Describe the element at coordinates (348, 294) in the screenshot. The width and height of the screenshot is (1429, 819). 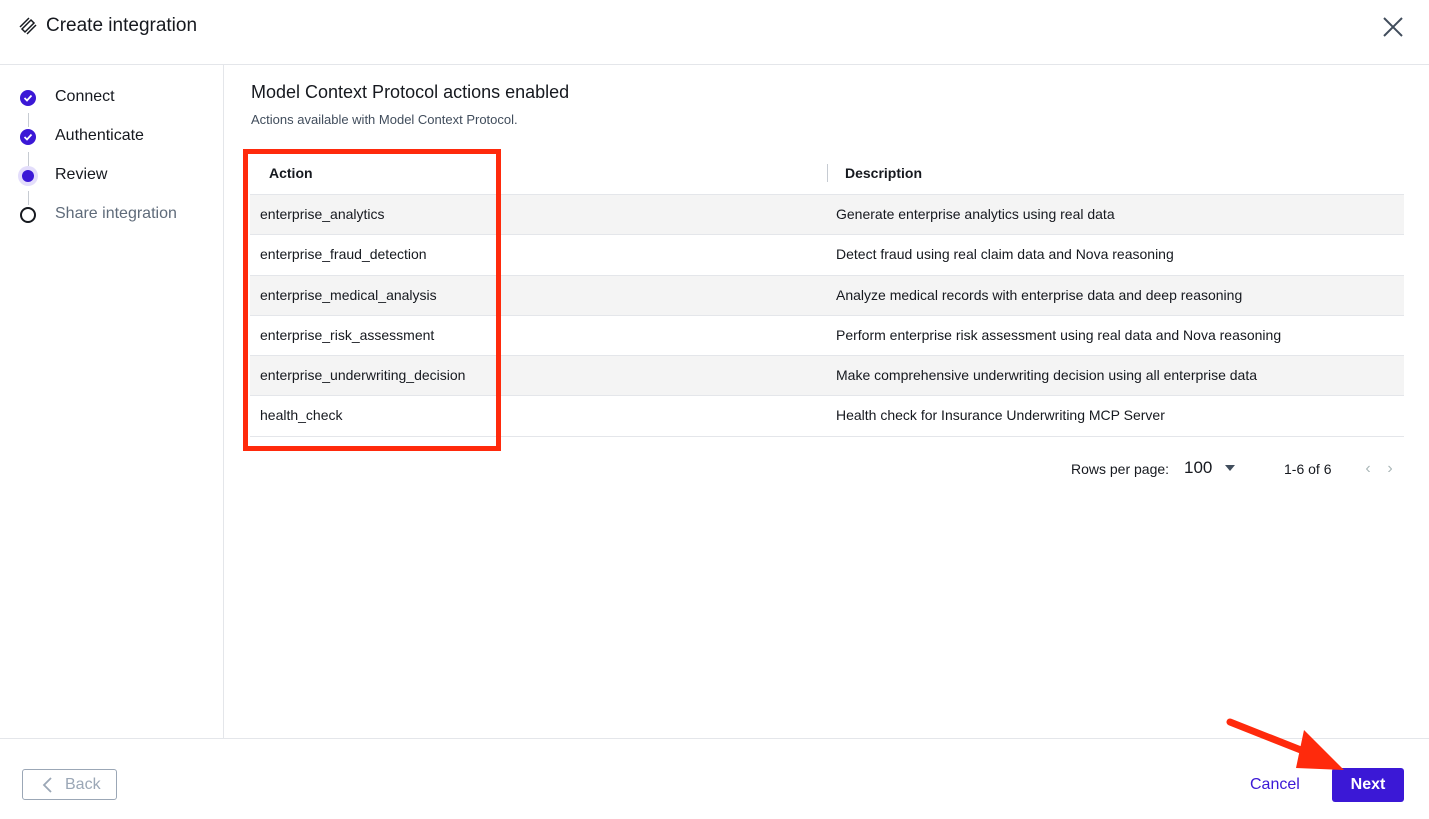
I see `action-cell: enterprise_medical_analysis` at that location.